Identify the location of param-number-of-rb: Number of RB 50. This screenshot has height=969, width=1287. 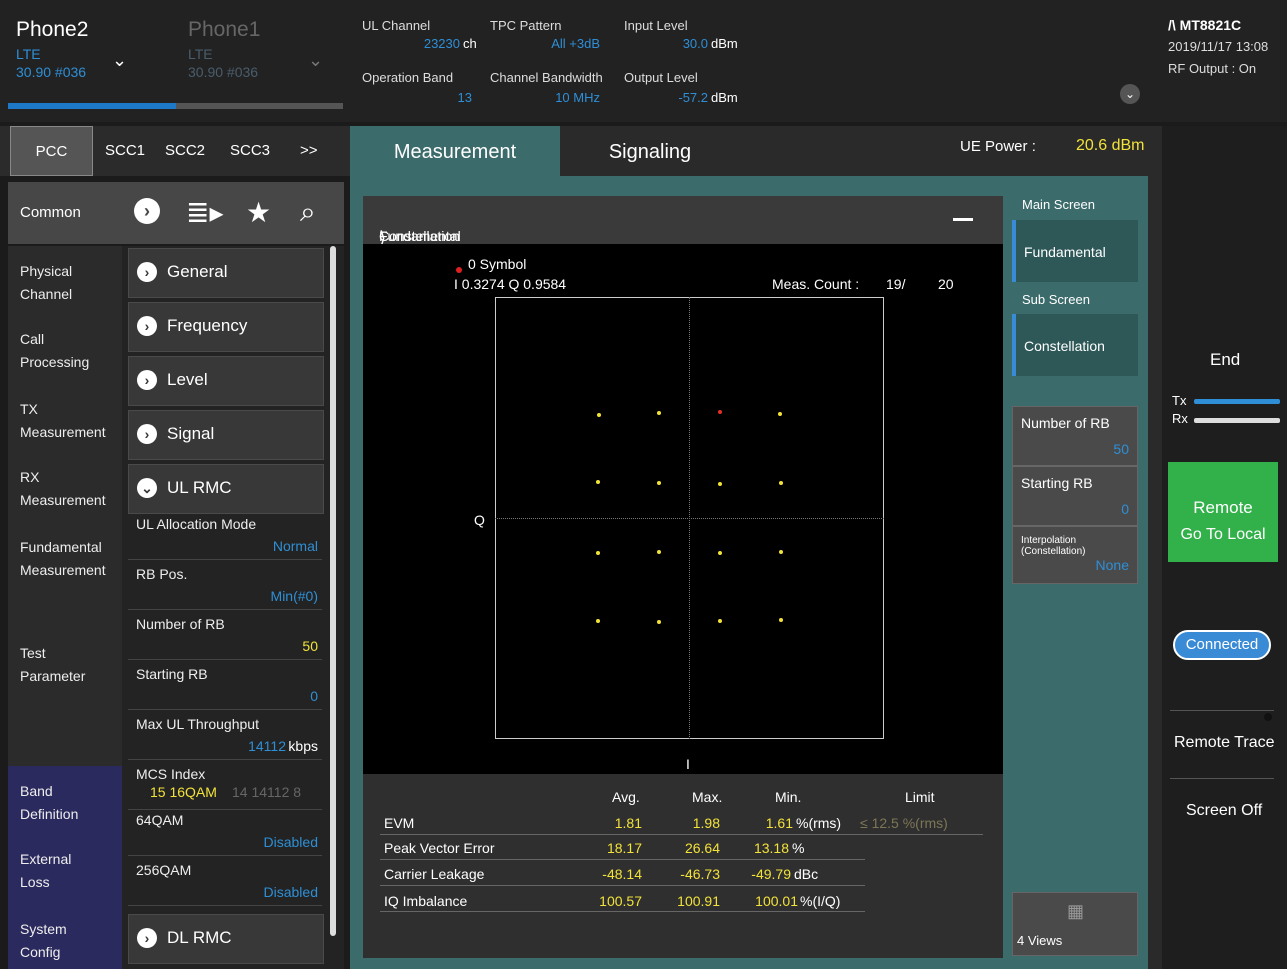
(225, 636).